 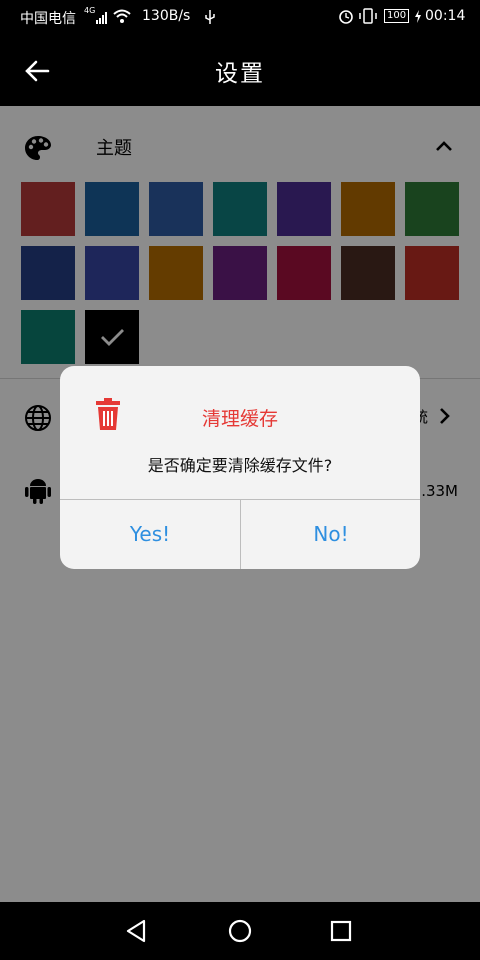 What do you see at coordinates (48, 19) in the screenshot?
I see `carrier-label: 中国电信` at bounding box center [48, 19].